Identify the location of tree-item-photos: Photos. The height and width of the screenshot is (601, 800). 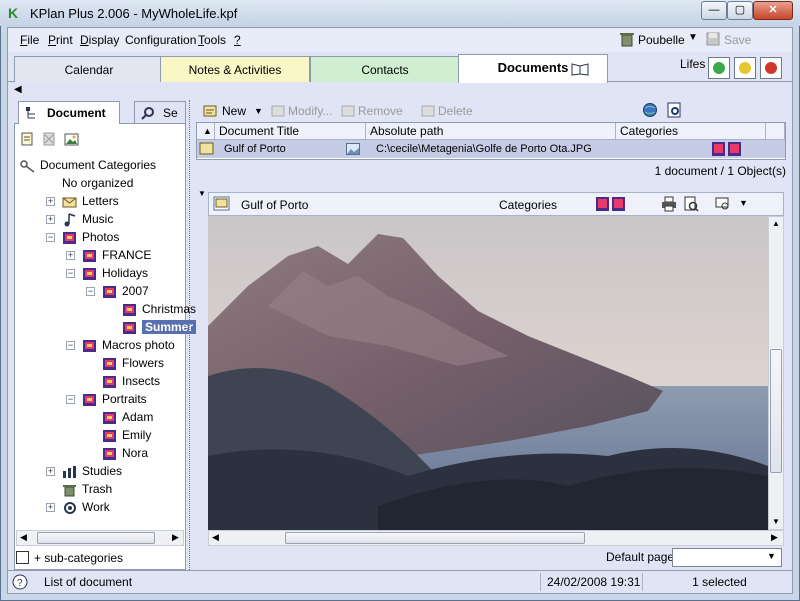
(90, 237).